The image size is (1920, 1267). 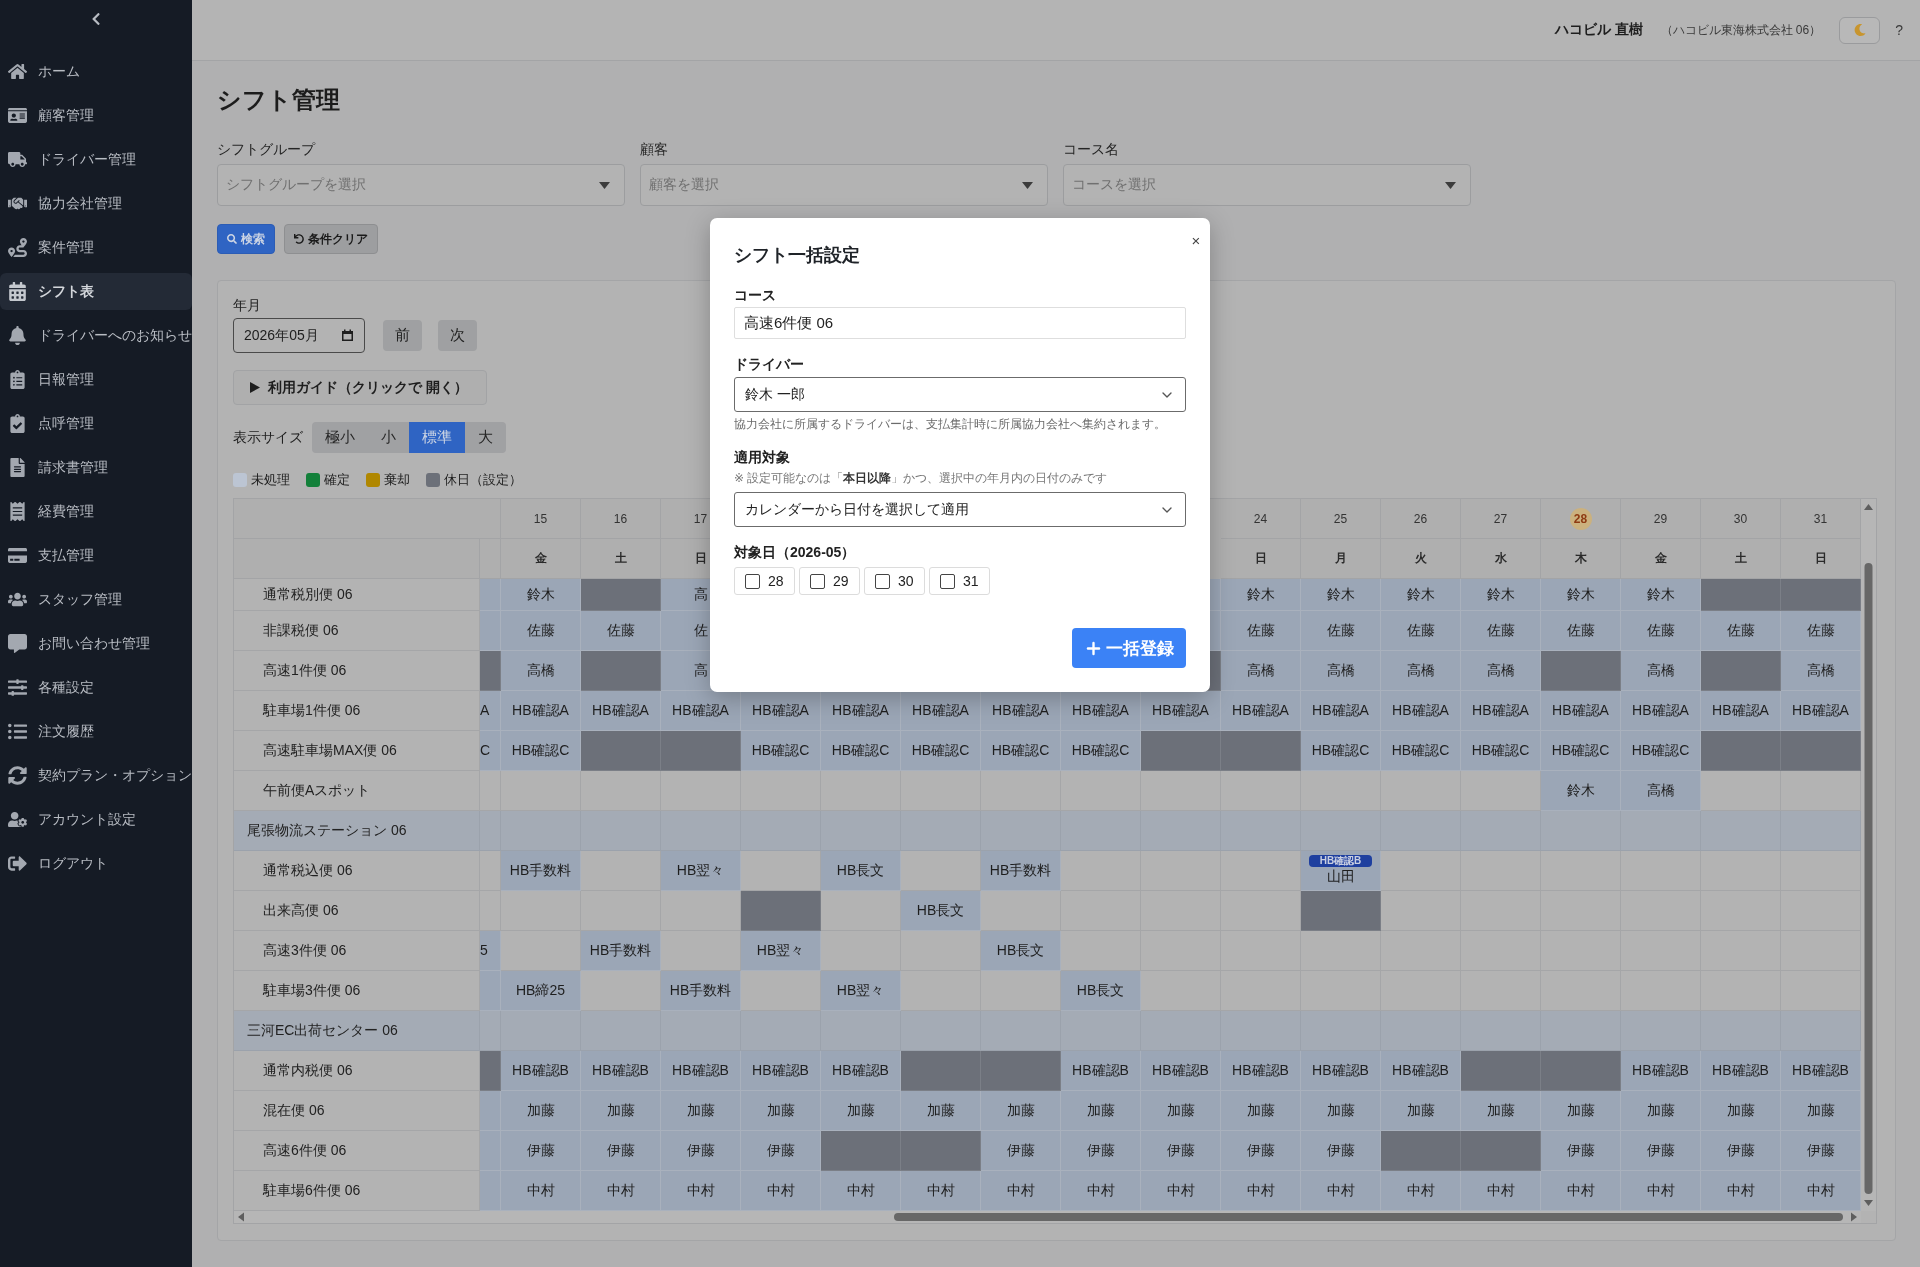 I want to click on date-option: 30, so click(x=894, y=581).